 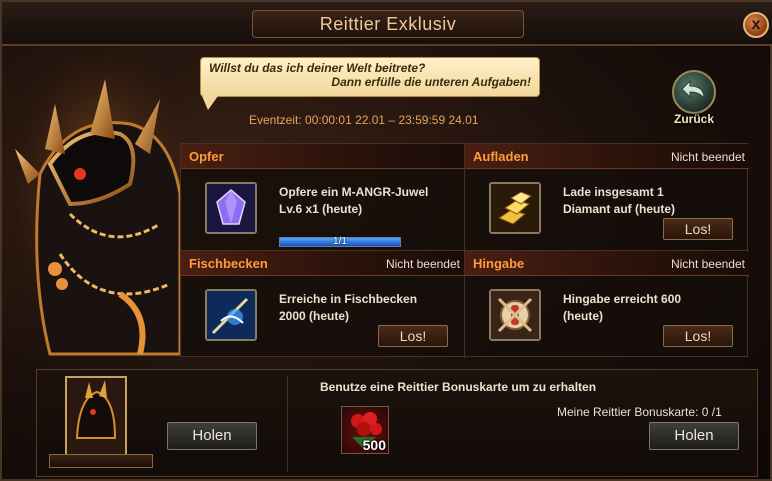 What do you see at coordinates (314, 316) in the screenshot?
I see `task-desc-line: 2000 (heute)` at bounding box center [314, 316].